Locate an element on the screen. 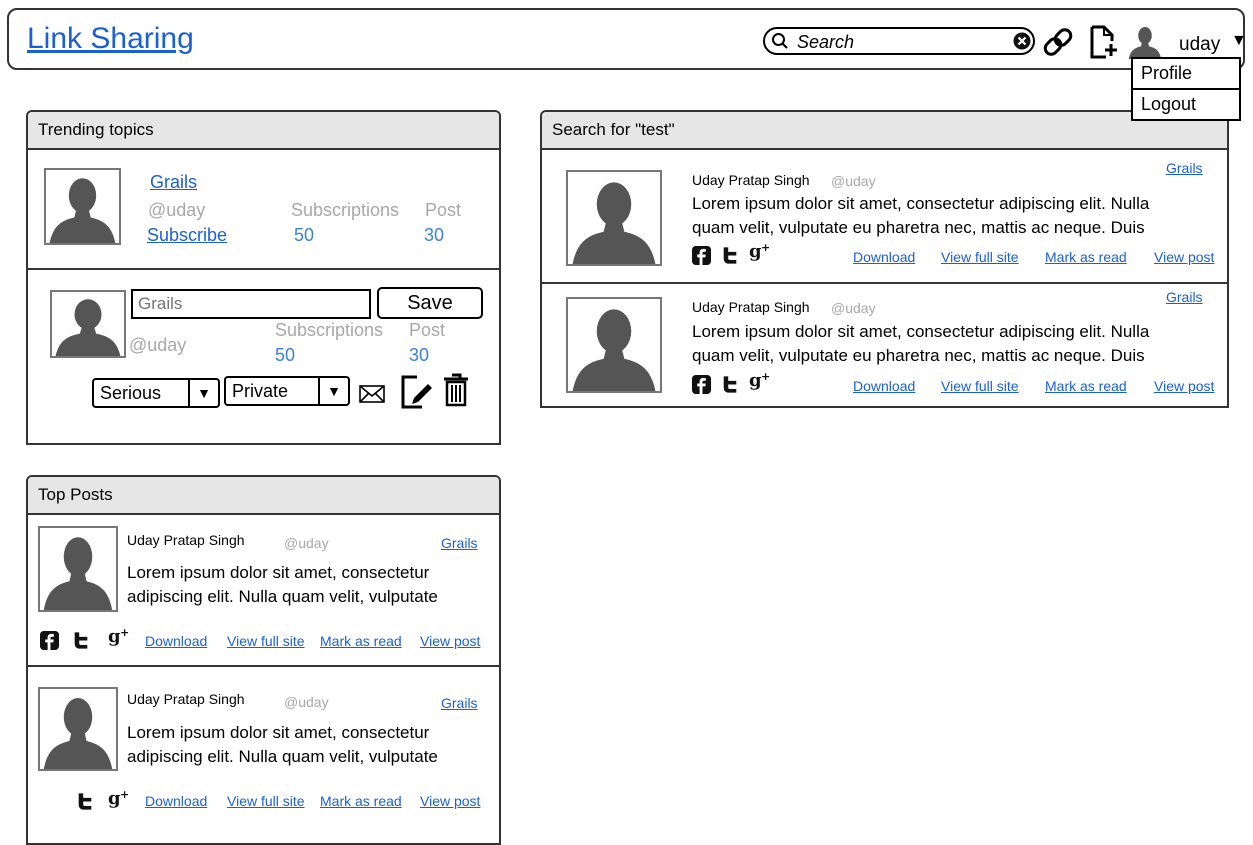 The height and width of the screenshot is (845, 1253). brand-link: Link Sharing is located at coordinates (110, 39).